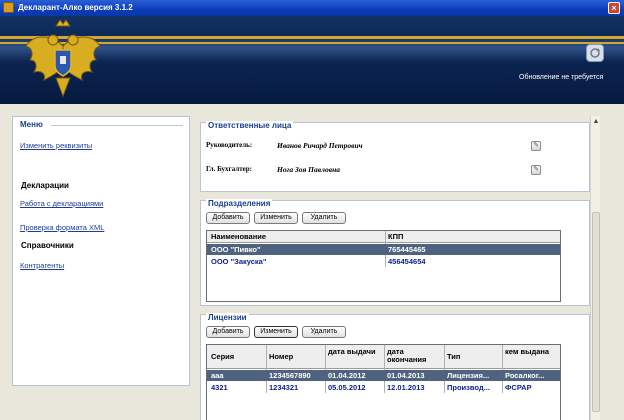 The height and width of the screenshot is (420, 624). I want to click on division-kpp: 765445465, so click(407, 249).